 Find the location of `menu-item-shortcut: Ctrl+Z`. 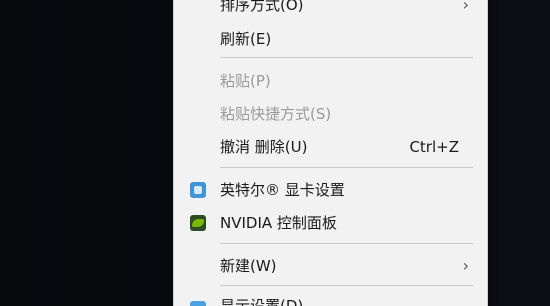

menu-item-shortcut: Ctrl+Z is located at coordinates (434, 147).